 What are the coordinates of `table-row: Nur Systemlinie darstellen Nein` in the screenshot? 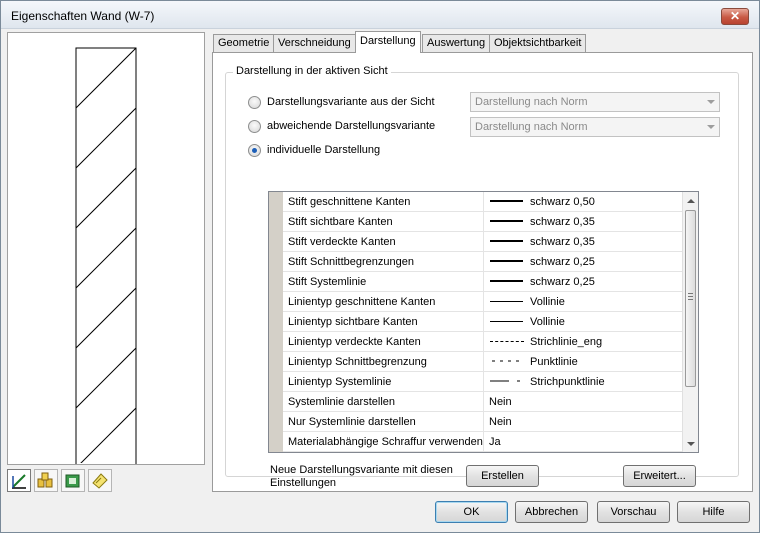 It's located at (482, 422).